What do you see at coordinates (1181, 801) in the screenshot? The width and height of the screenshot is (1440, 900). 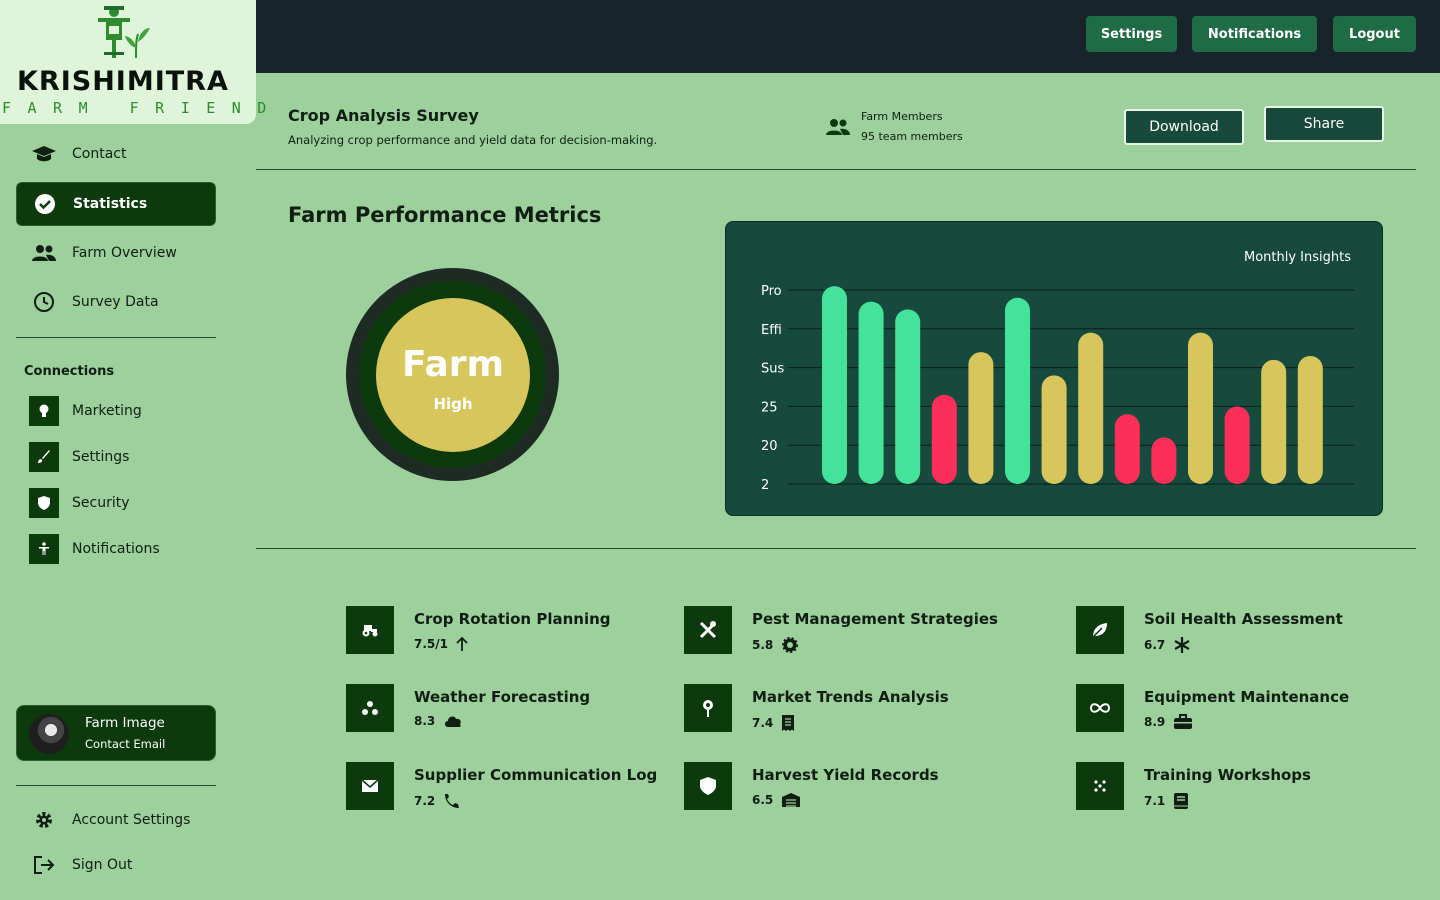 I see `book-icon` at bounding box center [1181, 801].